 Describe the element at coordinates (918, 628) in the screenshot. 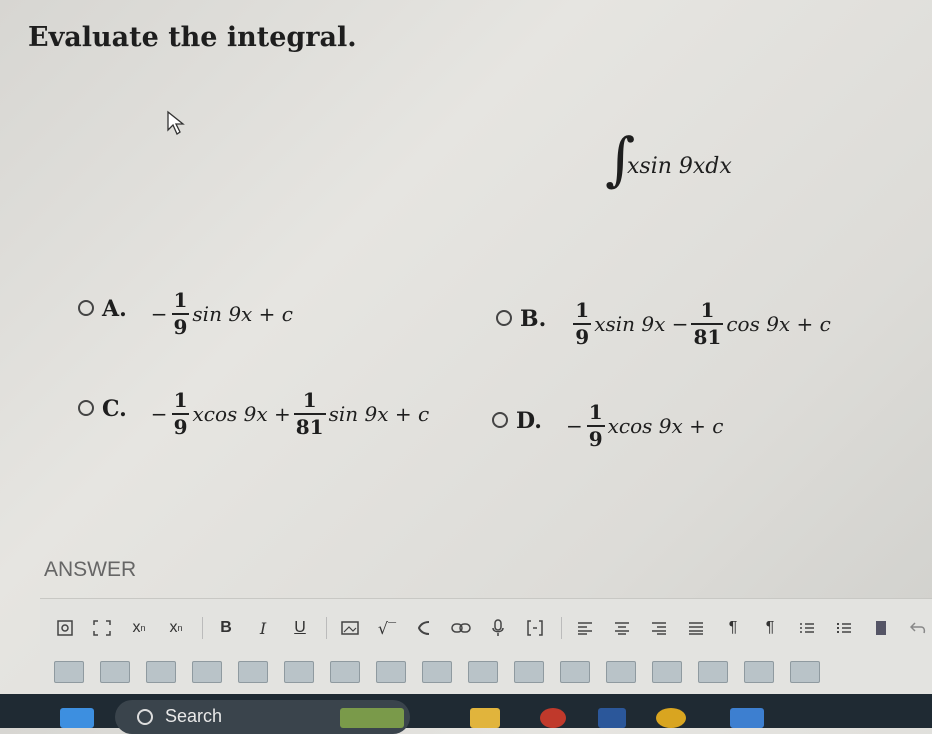

I see `undo-icon` at that location.